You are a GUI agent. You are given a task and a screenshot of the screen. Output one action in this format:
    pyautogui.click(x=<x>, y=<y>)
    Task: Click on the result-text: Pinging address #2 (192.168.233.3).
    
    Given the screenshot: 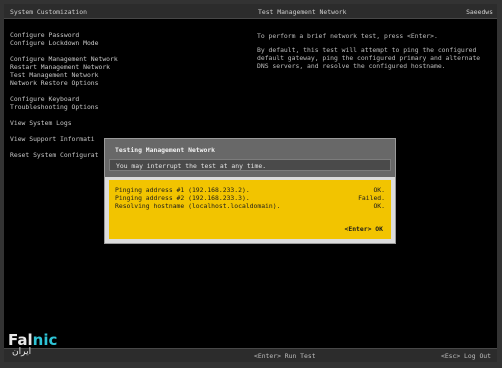 What is the action you would take?
    pyautogui.click(x=182, y=198)
    